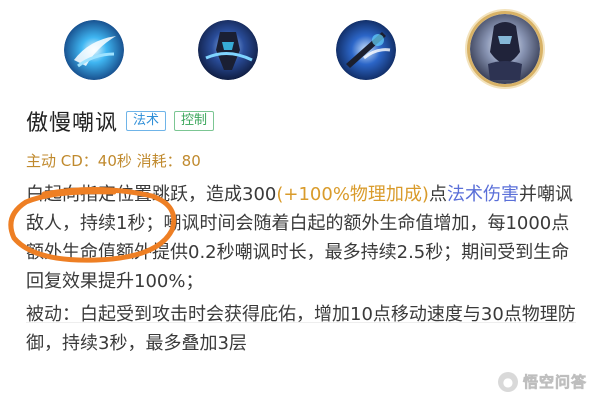  I want to click on skill-cooldown-cost: 主动 CD：40秒 消耗：80, so click(113, 161).